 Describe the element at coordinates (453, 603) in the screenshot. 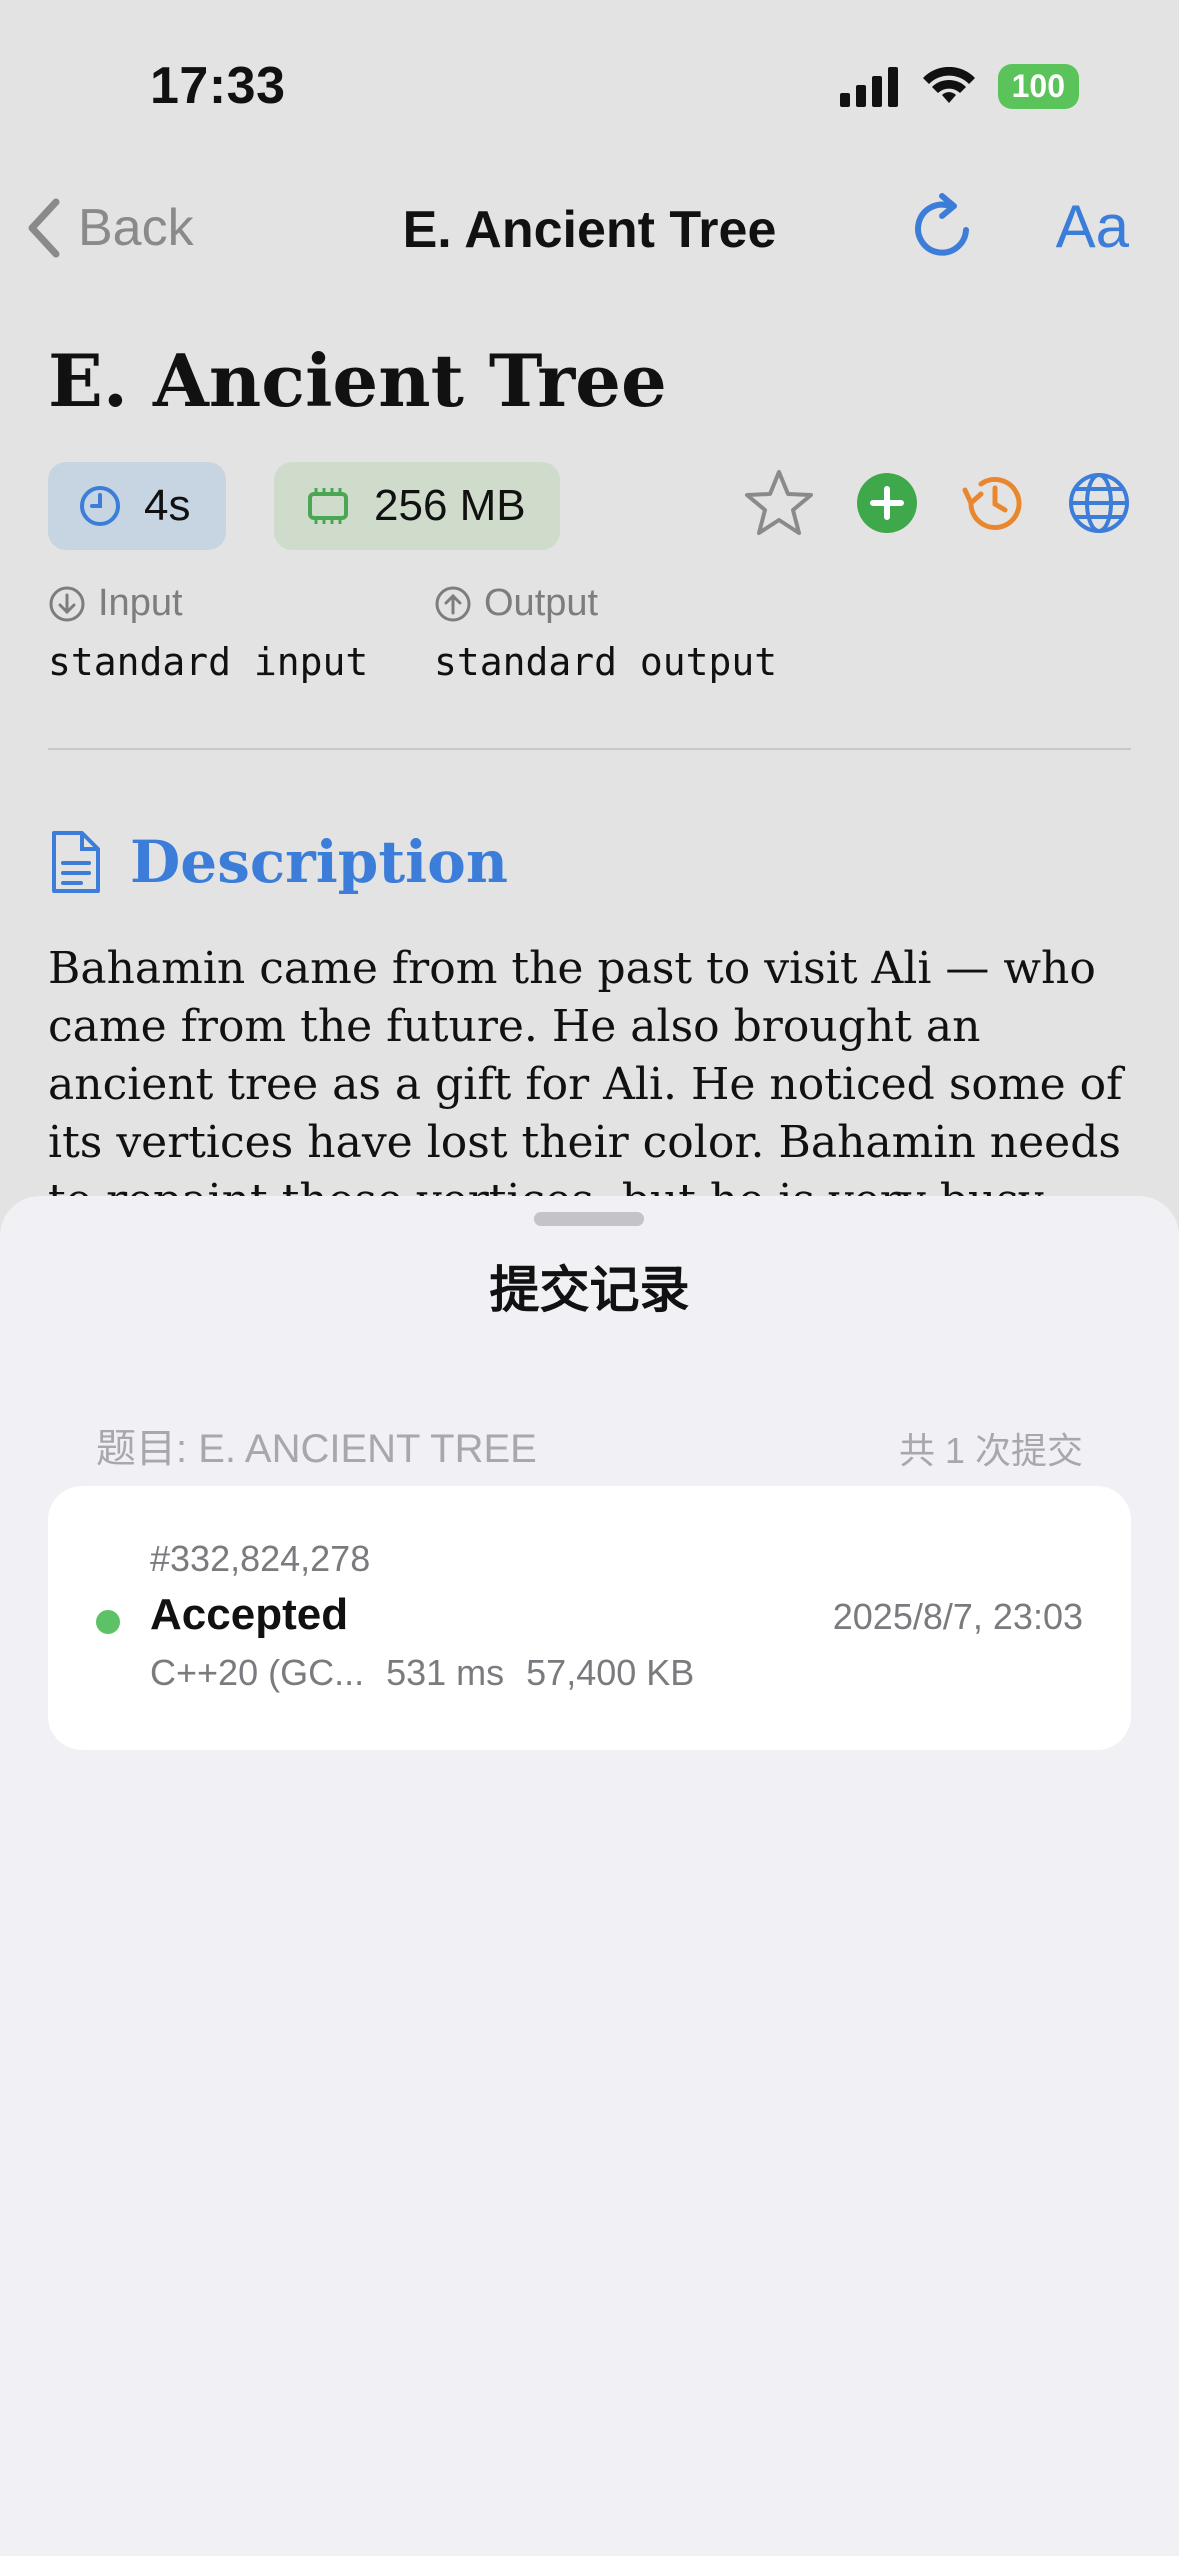

I see `arrow-up-circle-icon` at that location.